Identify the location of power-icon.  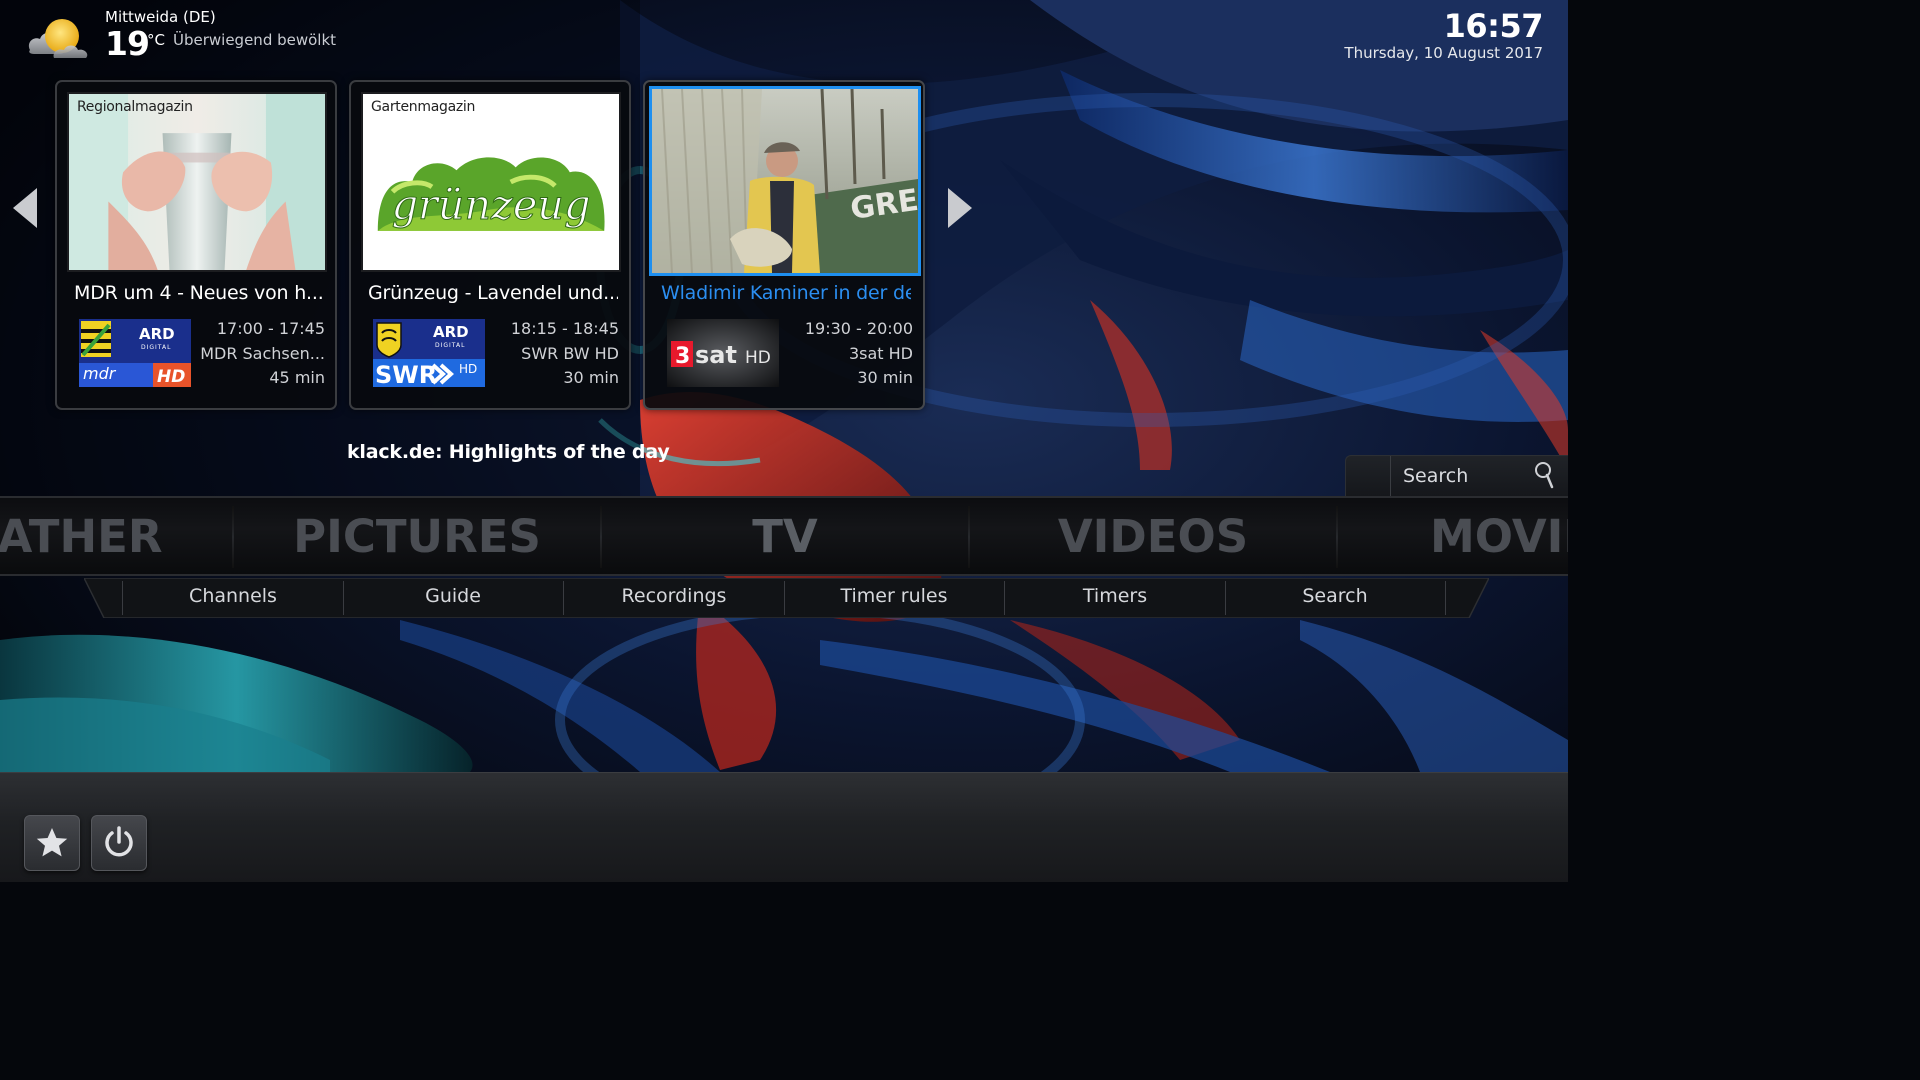
(119, 841).